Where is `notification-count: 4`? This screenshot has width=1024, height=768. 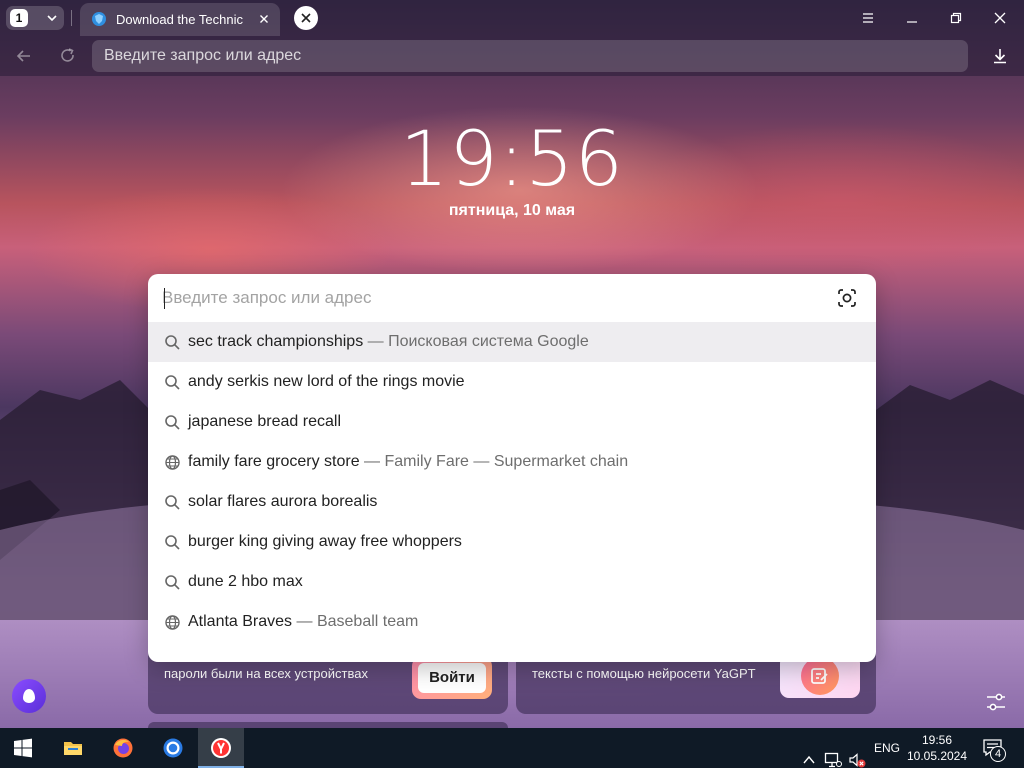 notification-count: 4 is located at coordinates (998, 754).